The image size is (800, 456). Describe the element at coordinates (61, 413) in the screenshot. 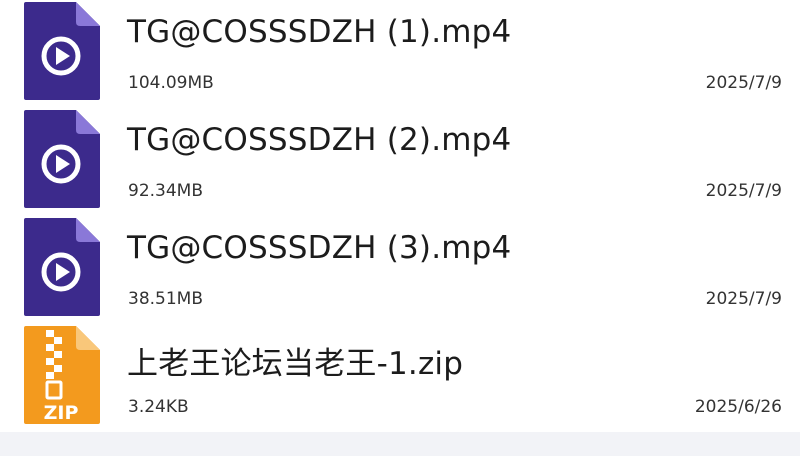

I see `zip-icon-label: ZIP` at that location.